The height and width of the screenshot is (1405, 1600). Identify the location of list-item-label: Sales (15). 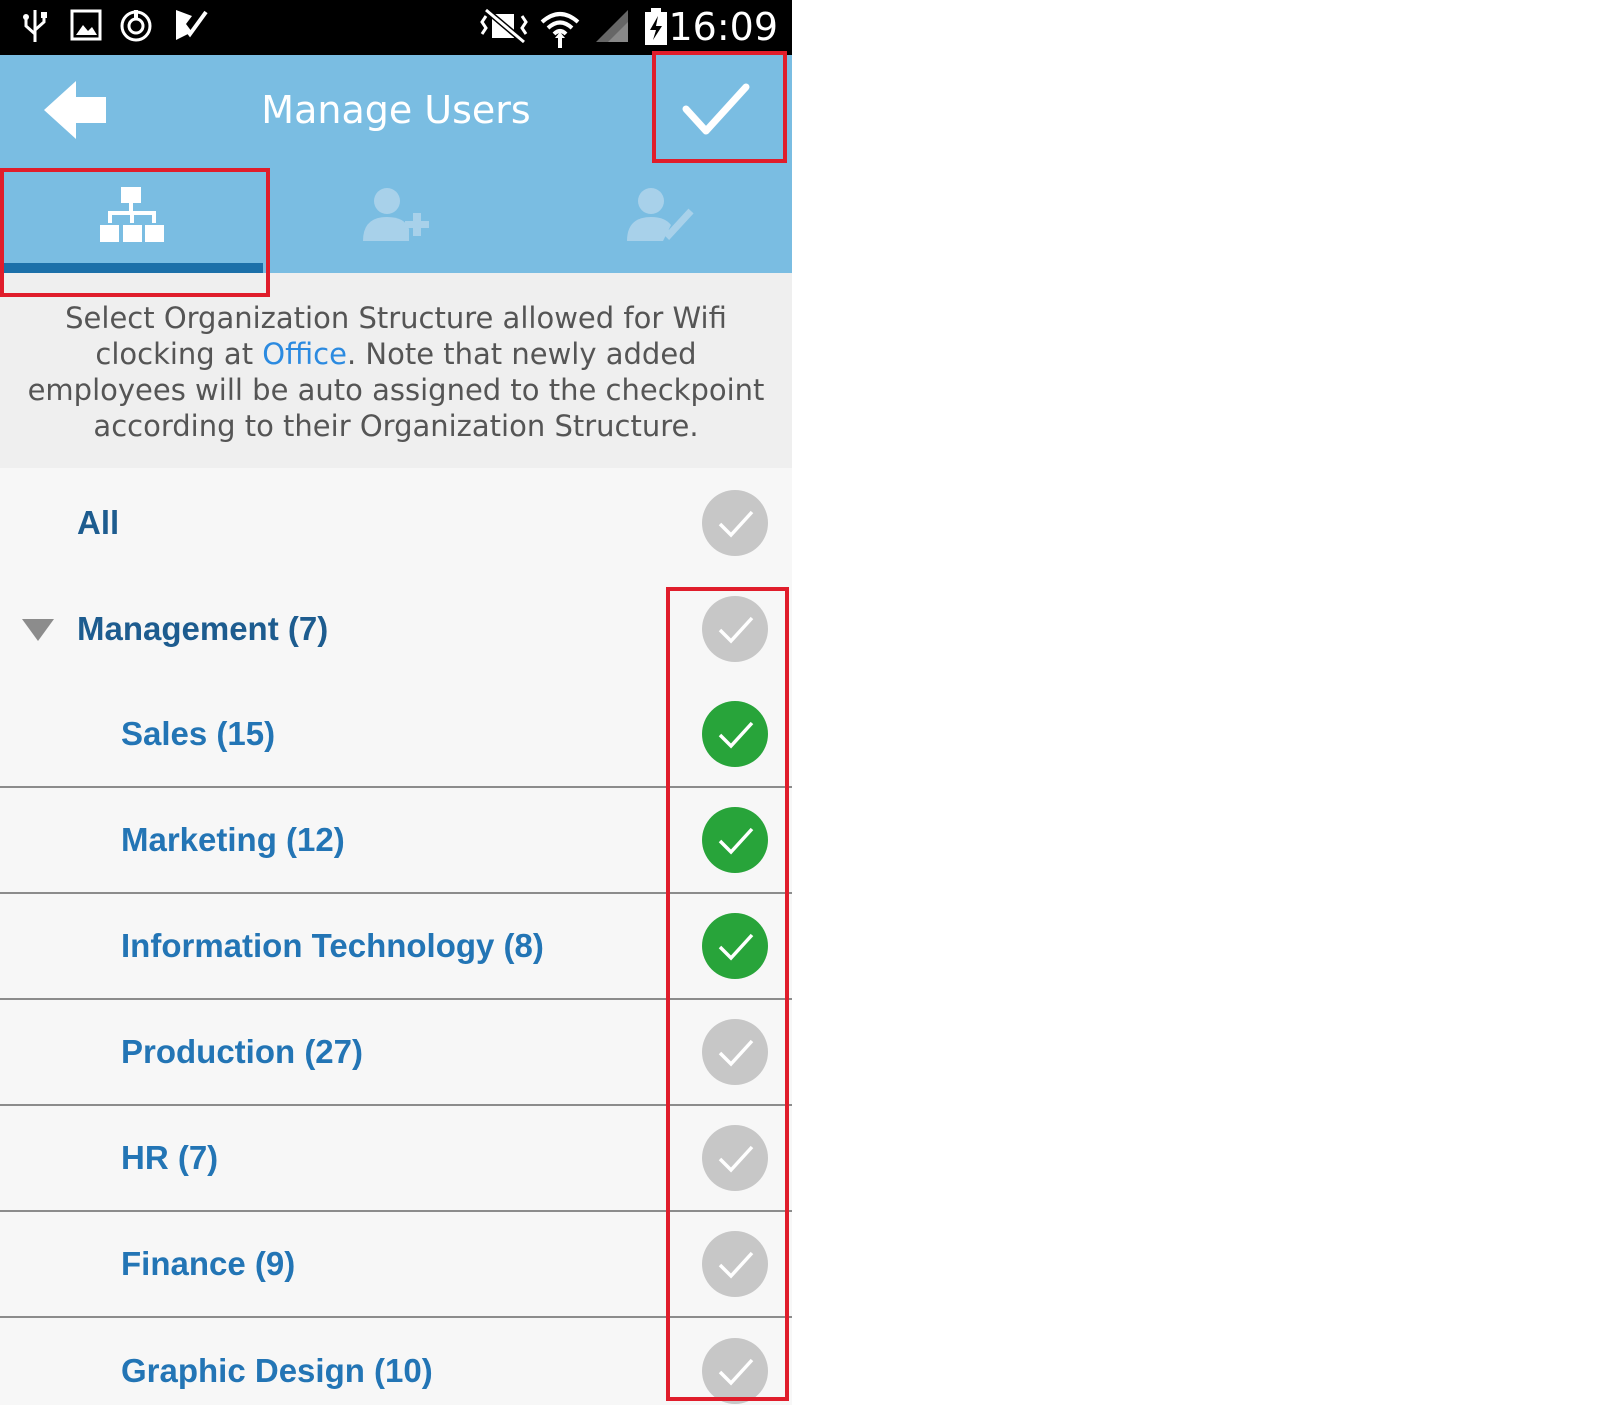
(198, 733).